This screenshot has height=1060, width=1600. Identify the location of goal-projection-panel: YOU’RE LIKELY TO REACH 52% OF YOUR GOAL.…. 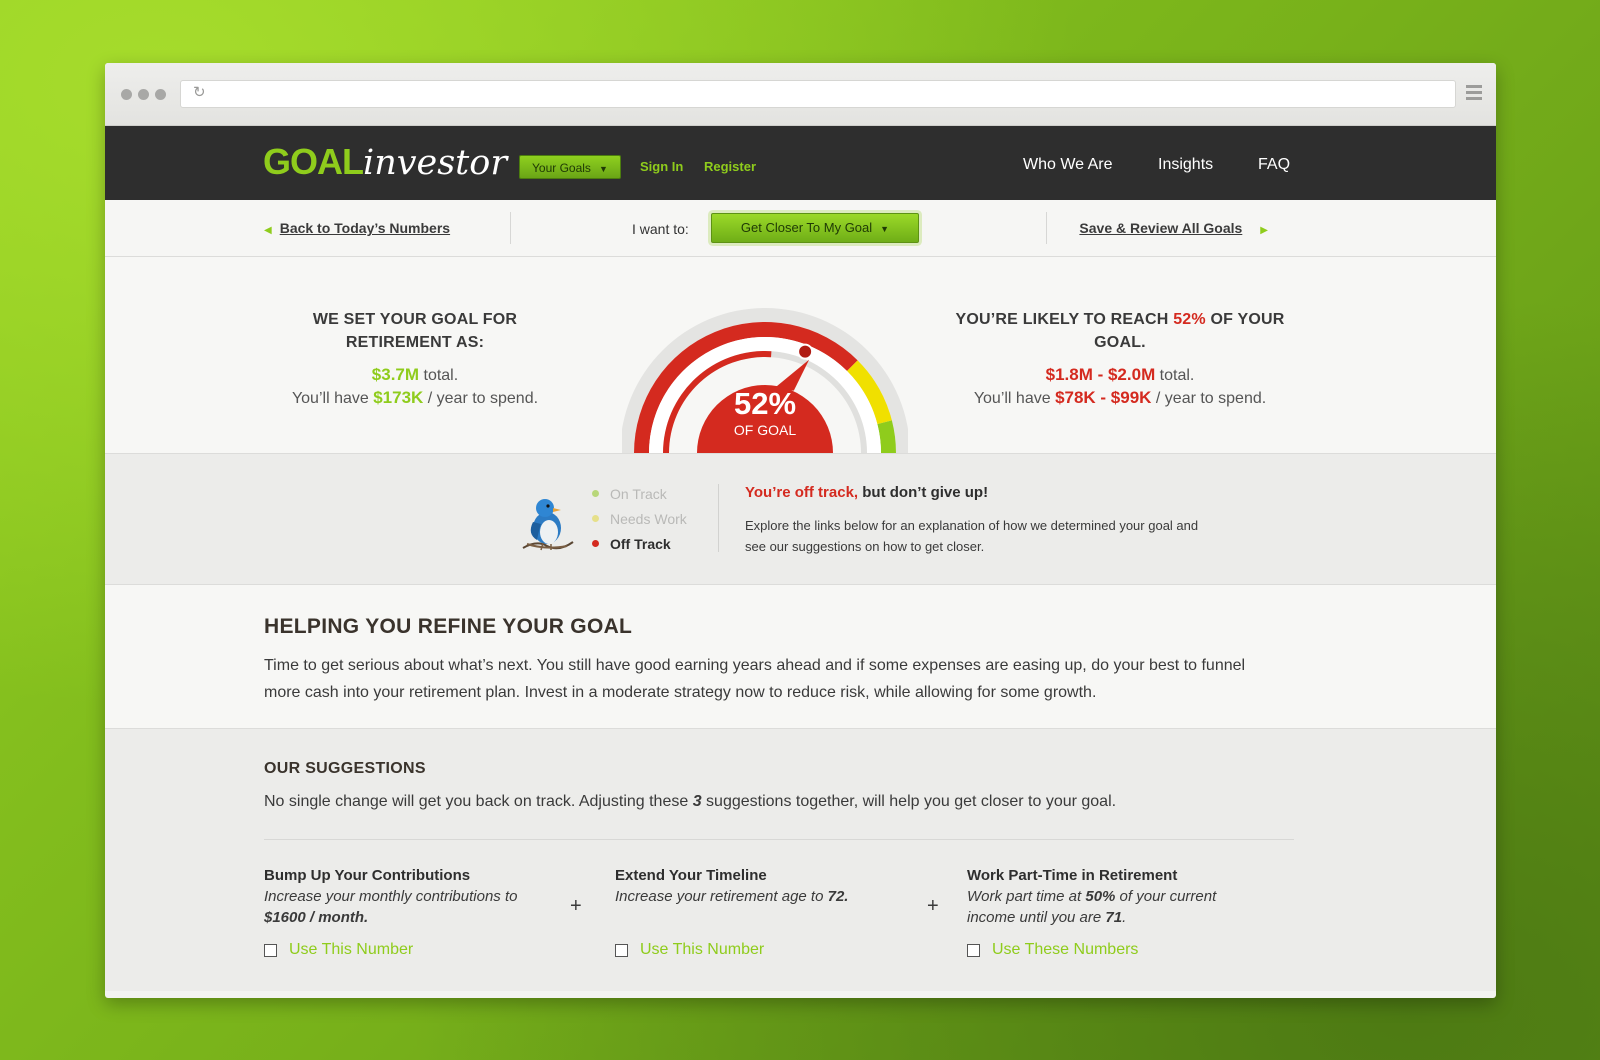
(1120, 359).